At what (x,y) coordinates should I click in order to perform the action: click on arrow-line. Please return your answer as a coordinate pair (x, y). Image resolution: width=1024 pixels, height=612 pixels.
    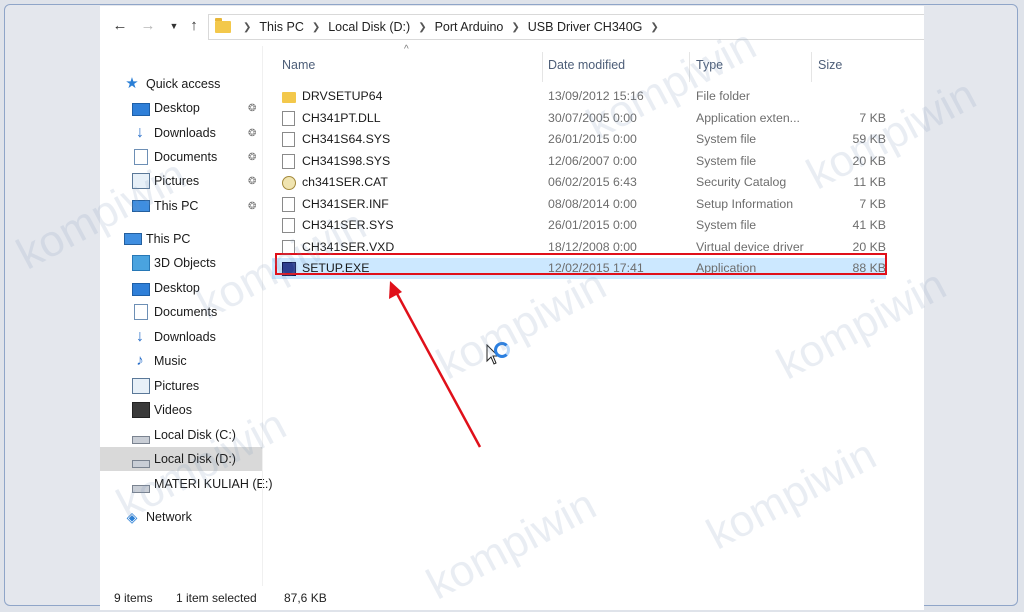
    Looking at the image, I should click on (437, 368).